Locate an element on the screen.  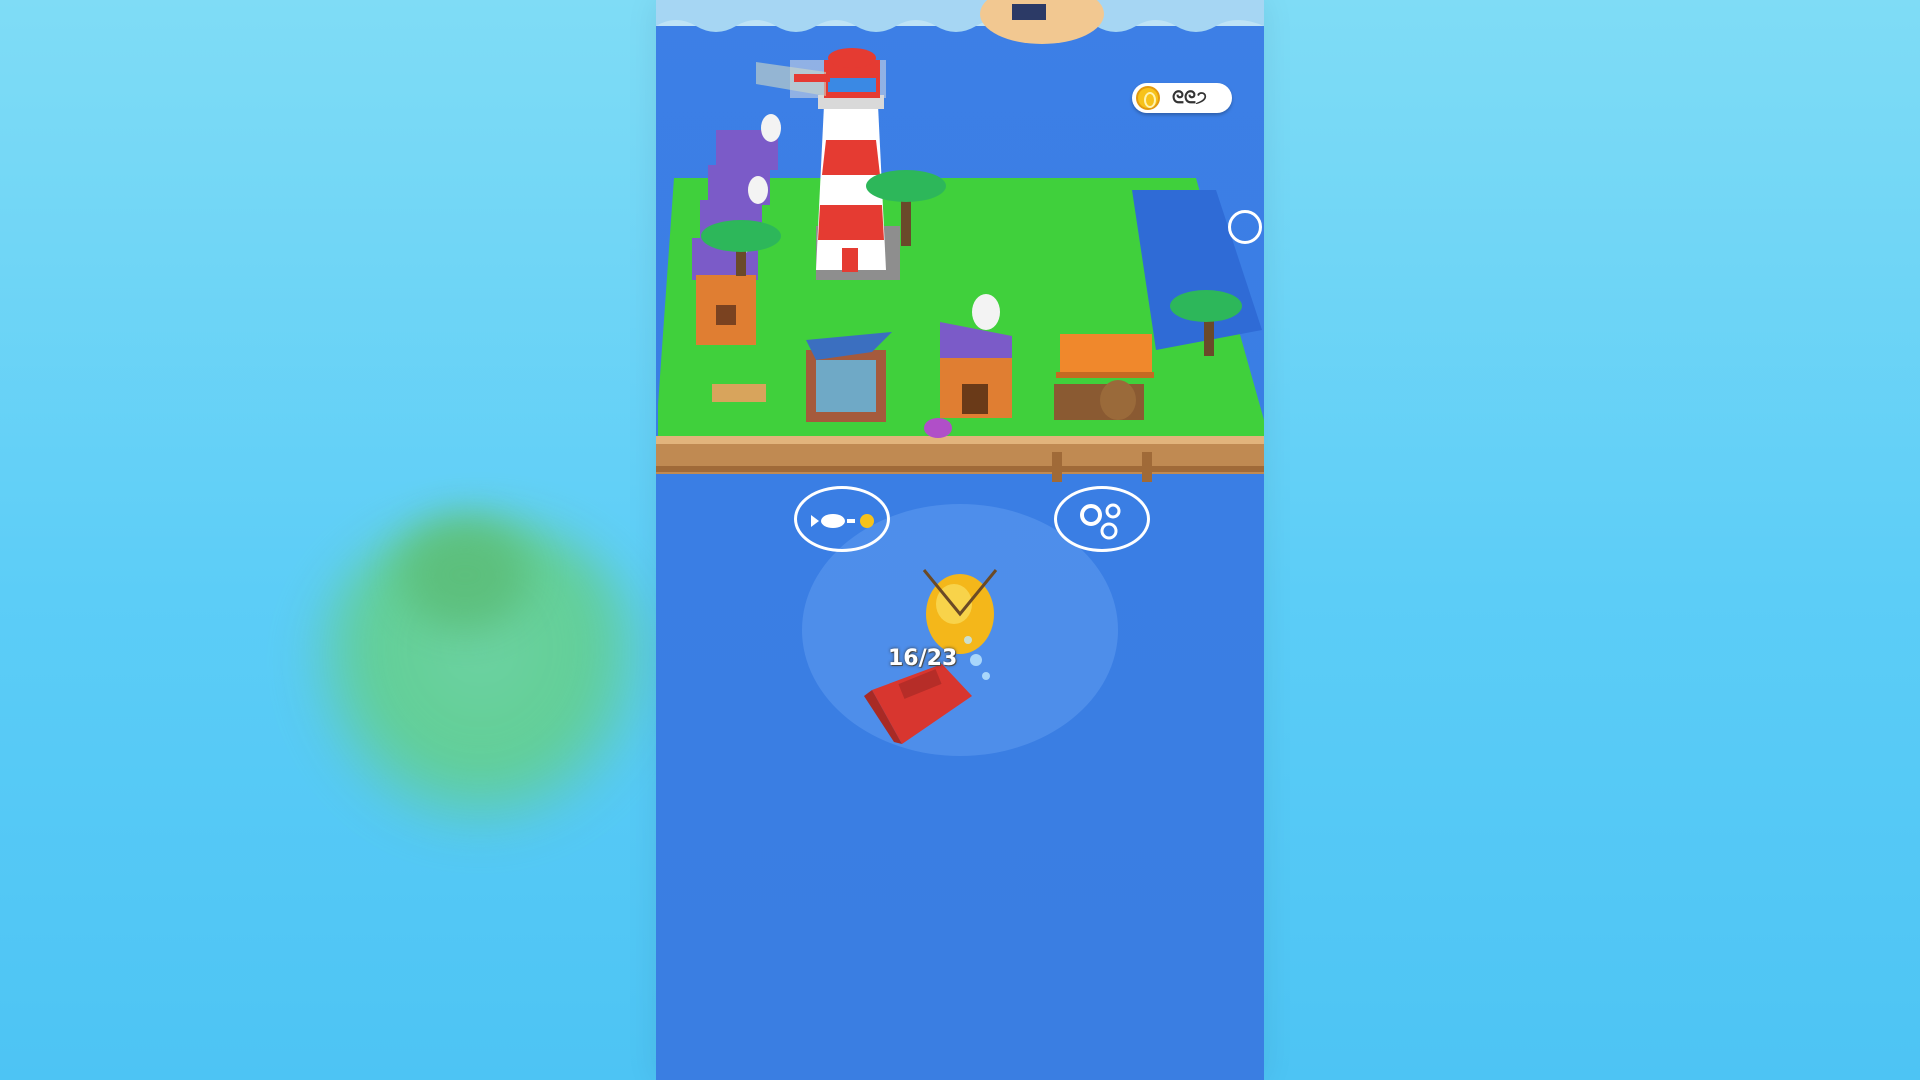
upgrade-button is located at coordinates (1102, 519).